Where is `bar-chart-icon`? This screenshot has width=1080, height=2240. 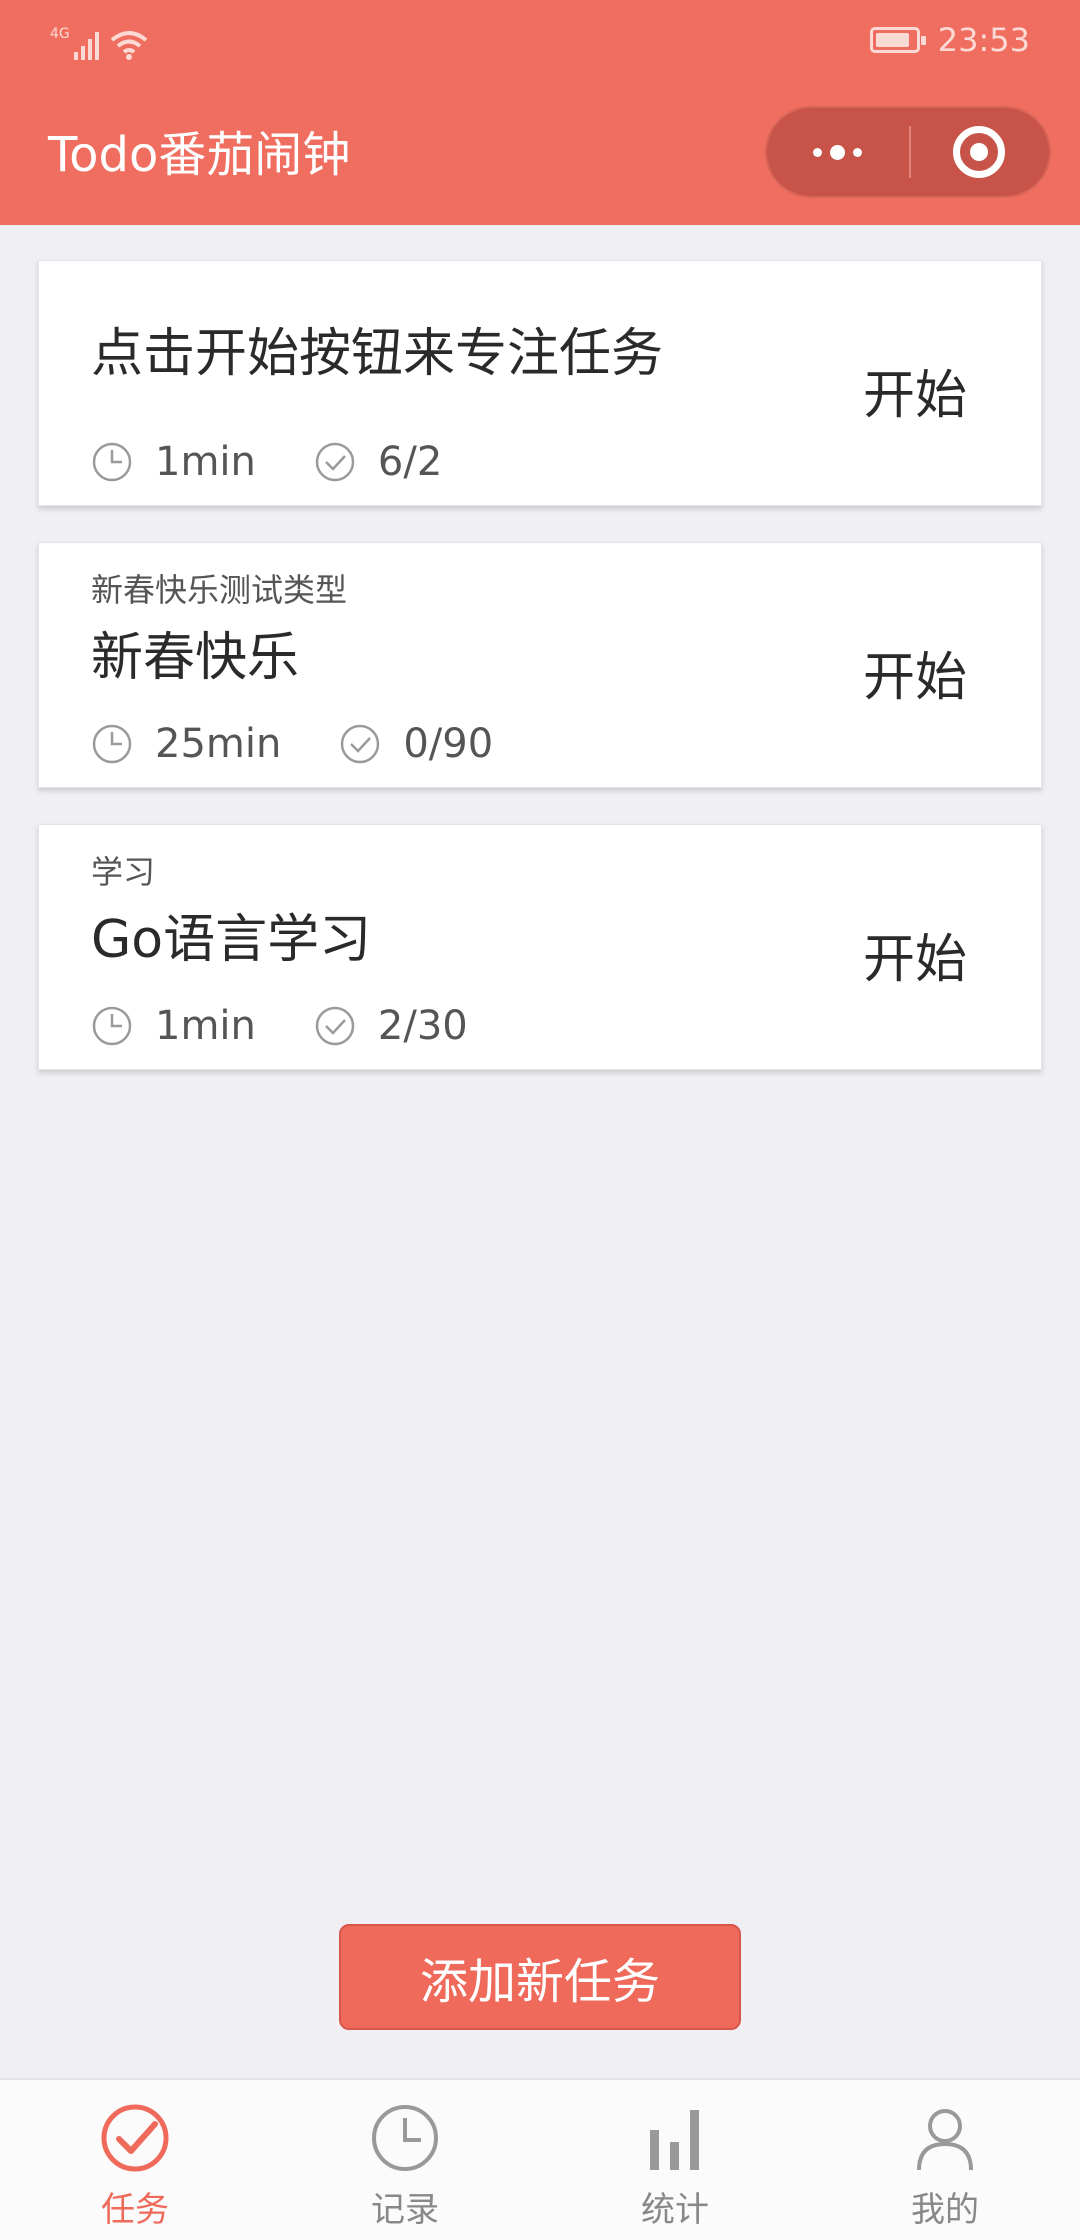
bar-chart-icon is located at coordinates (674, 2140).